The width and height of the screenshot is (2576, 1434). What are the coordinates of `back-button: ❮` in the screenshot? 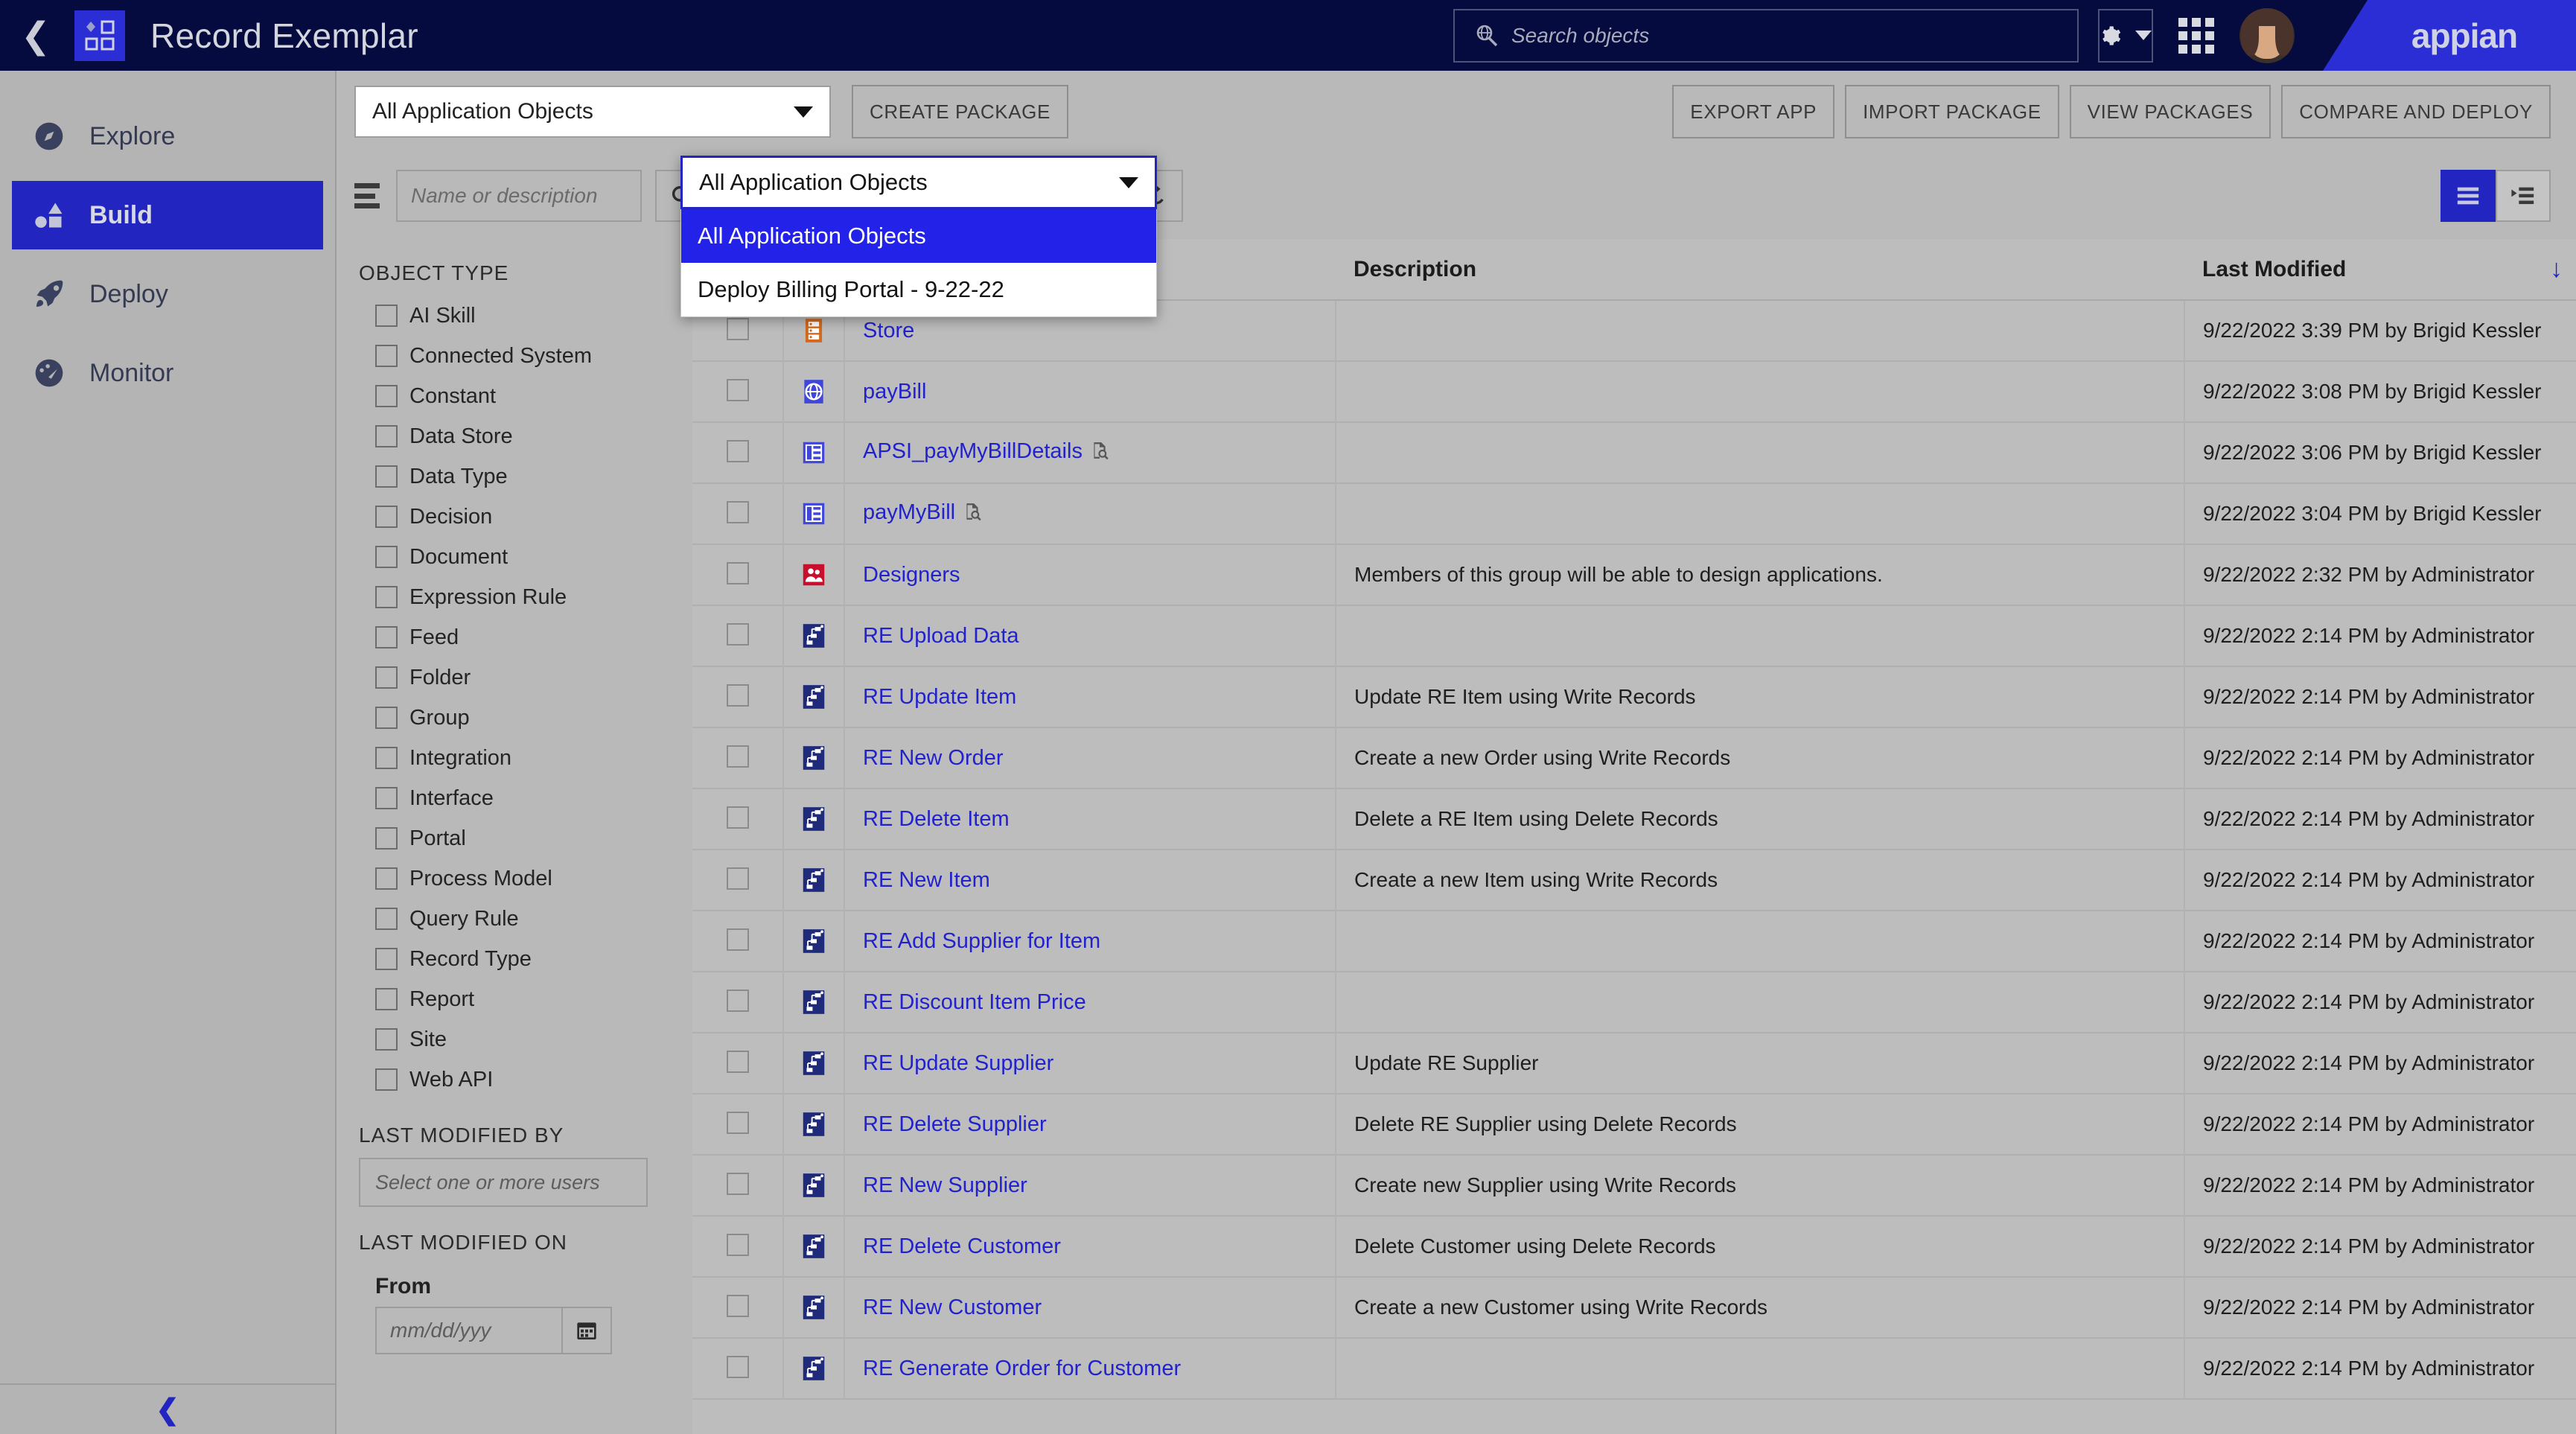 It's located at (35, 35).